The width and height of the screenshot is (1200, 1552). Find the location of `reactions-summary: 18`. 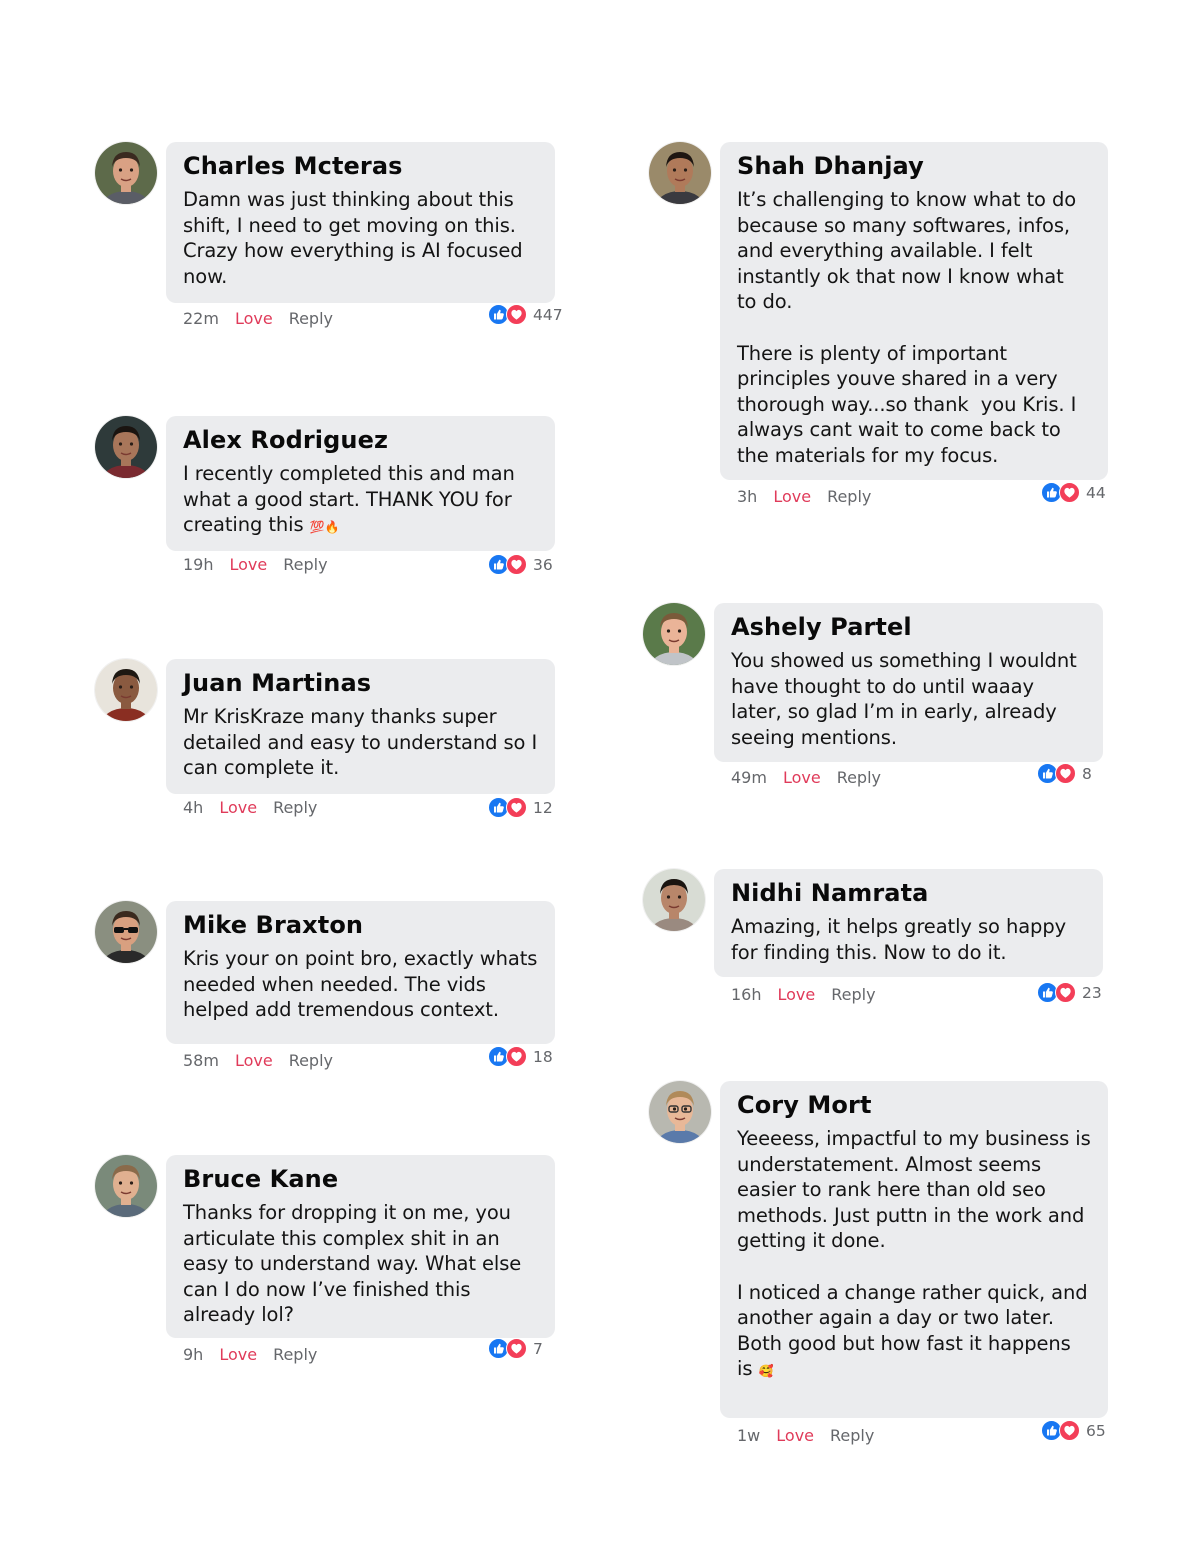

reactions-summary: 18 is located at coordinates (520, 1056).